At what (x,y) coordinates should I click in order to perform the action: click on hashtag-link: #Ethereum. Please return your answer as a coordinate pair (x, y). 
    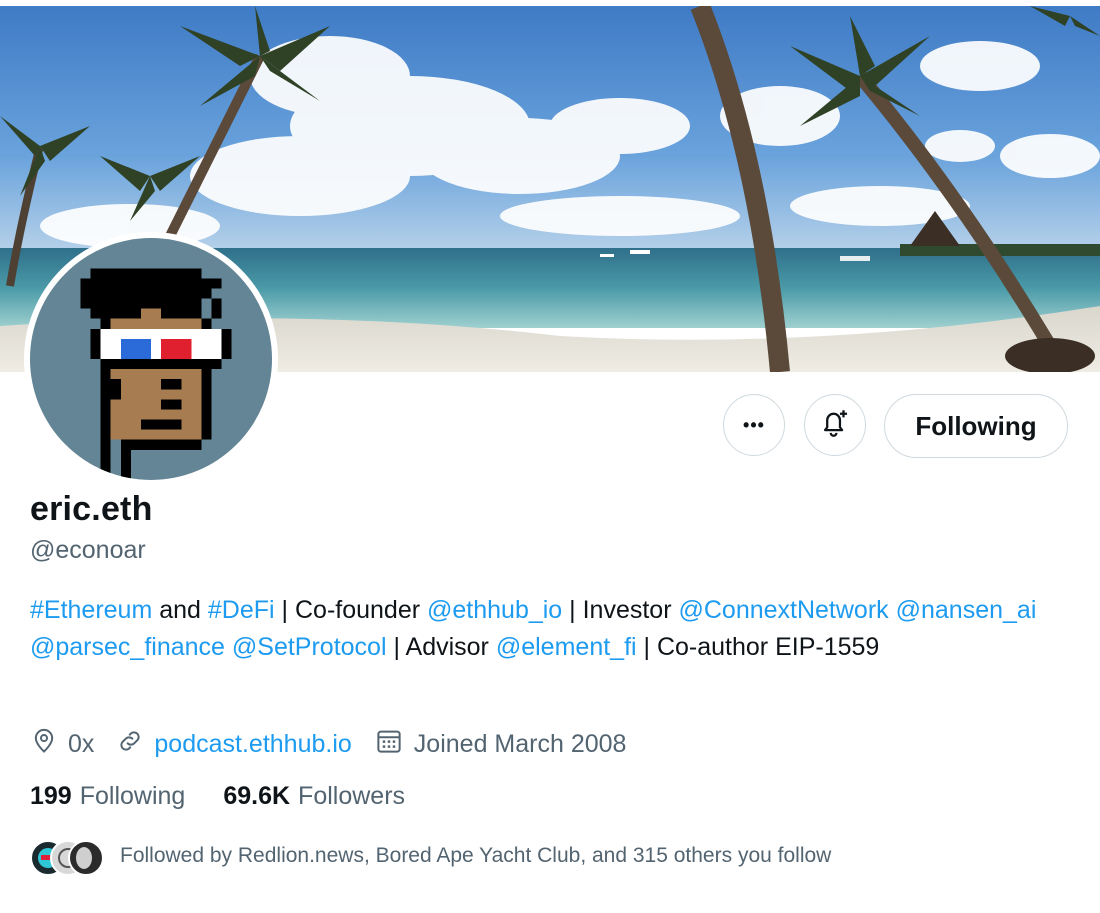
    Looking at the image, I should click on (91, 610).